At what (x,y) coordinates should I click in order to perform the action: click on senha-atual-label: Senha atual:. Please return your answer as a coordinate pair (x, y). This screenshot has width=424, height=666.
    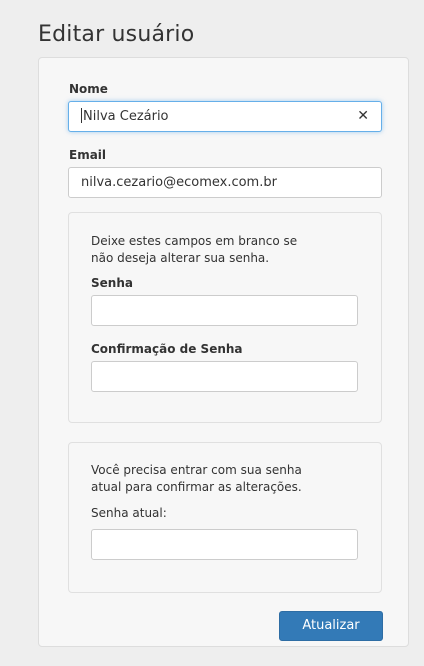
    Looking at the image, I should click on (129, 513).